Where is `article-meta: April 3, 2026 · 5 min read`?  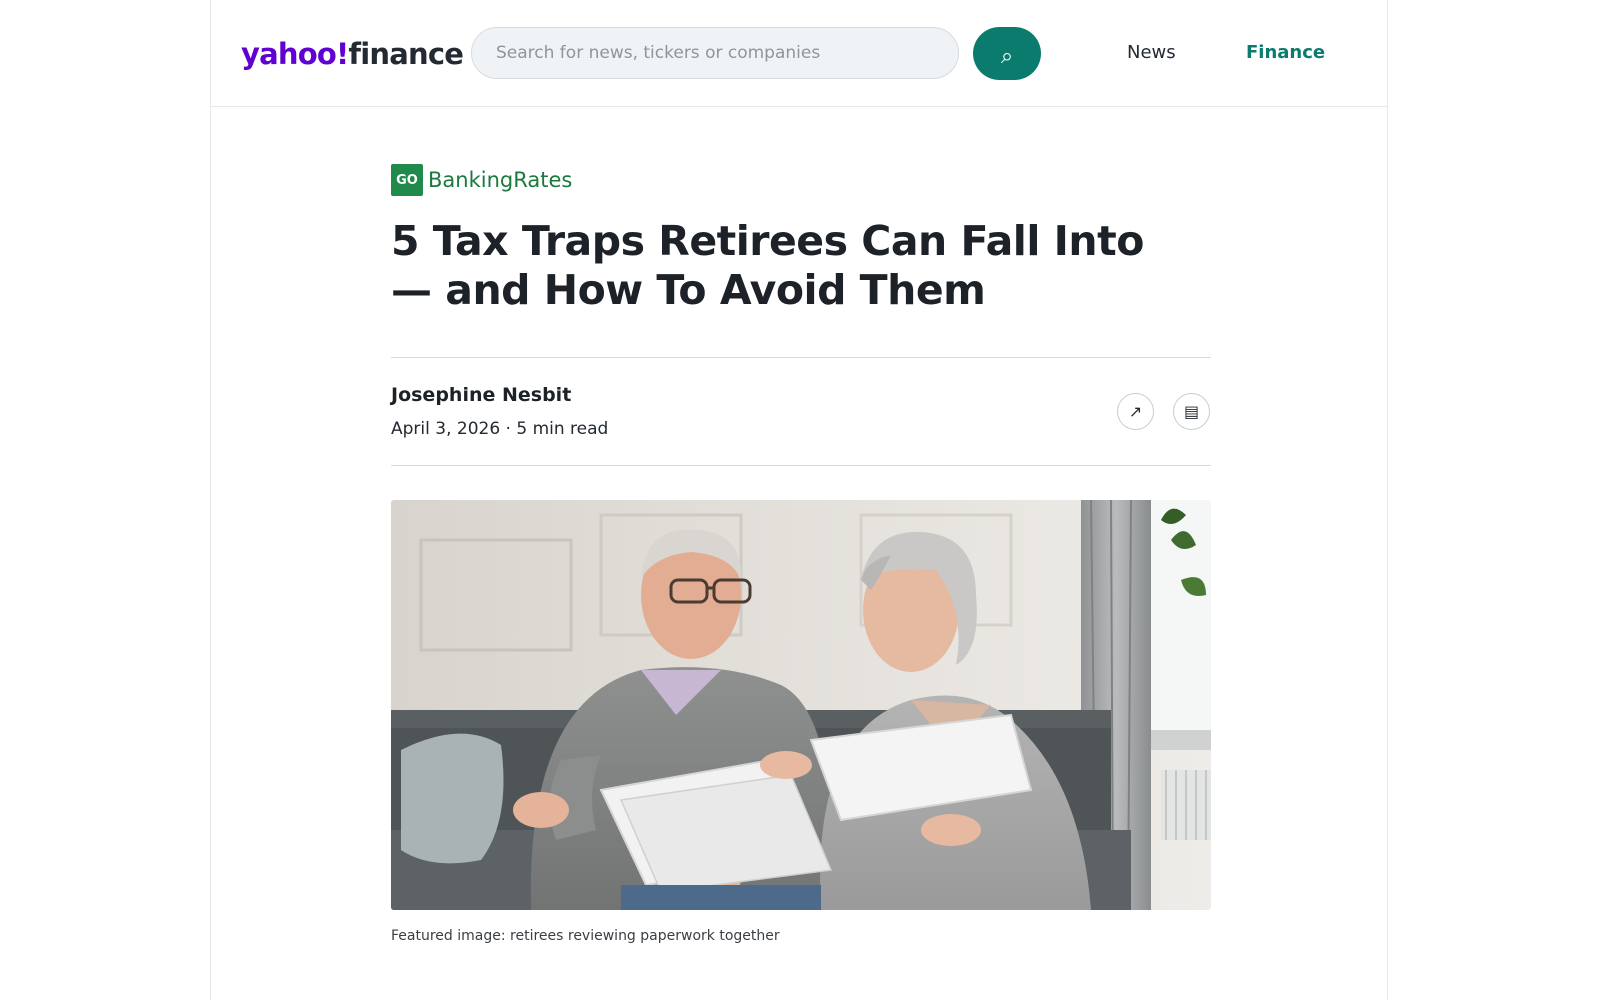
article-meta: April 3, 2026 · 5 min read is located at coordinates (500, 429).